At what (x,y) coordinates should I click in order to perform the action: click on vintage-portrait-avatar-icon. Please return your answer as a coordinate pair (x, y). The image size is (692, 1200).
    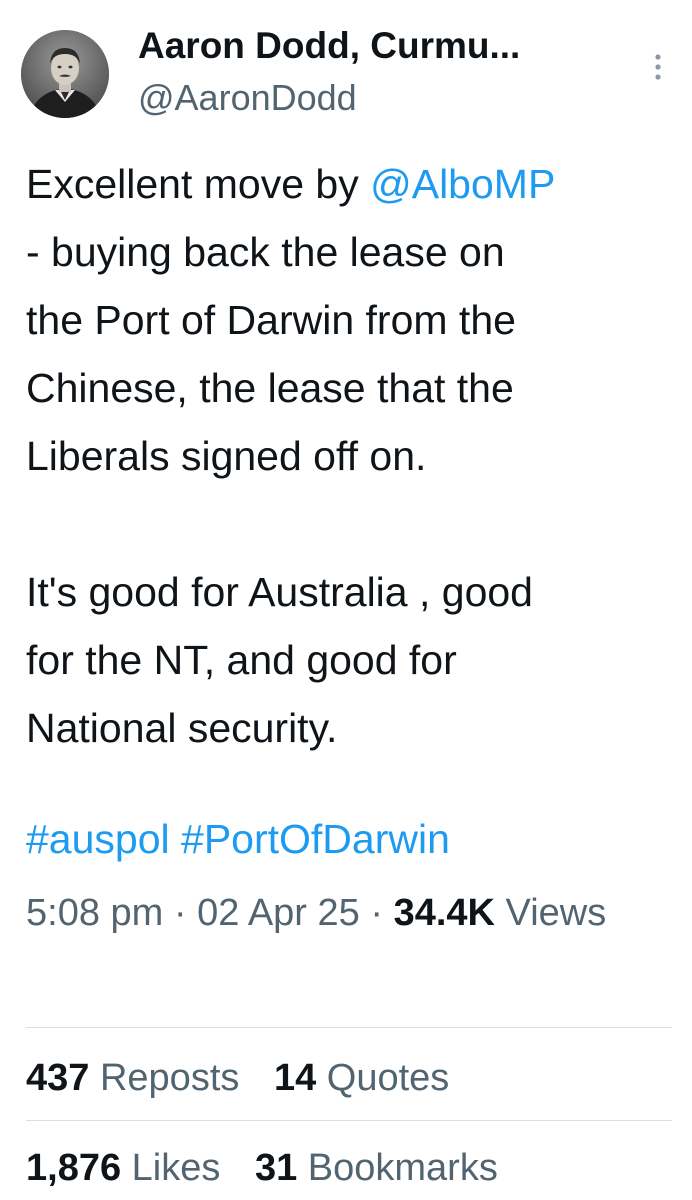
    Looking at the image, I should click on (65, 74).